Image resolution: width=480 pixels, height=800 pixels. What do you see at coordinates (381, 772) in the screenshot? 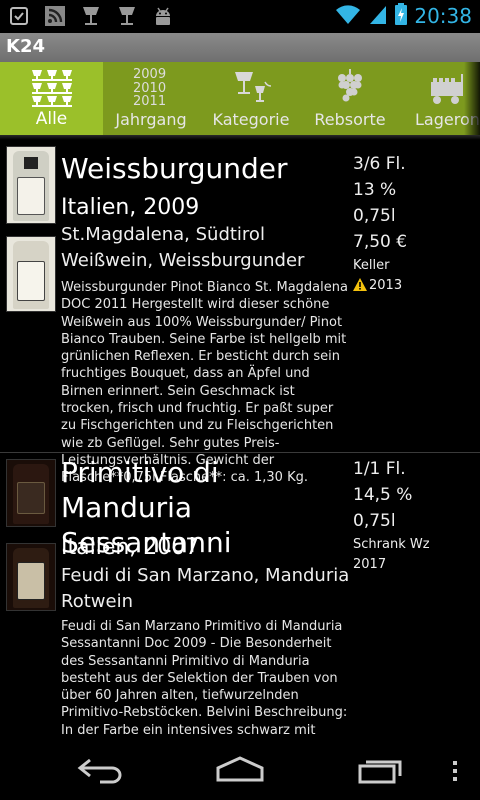
I see `recent-apps-icon` at bounding box center [381, 772].